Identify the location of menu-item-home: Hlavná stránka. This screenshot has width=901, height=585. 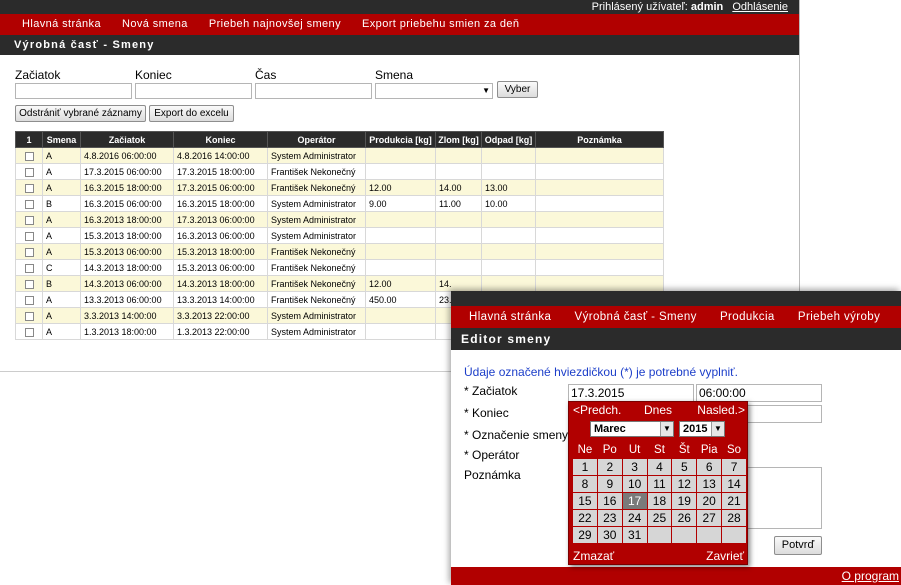
(61, 24).